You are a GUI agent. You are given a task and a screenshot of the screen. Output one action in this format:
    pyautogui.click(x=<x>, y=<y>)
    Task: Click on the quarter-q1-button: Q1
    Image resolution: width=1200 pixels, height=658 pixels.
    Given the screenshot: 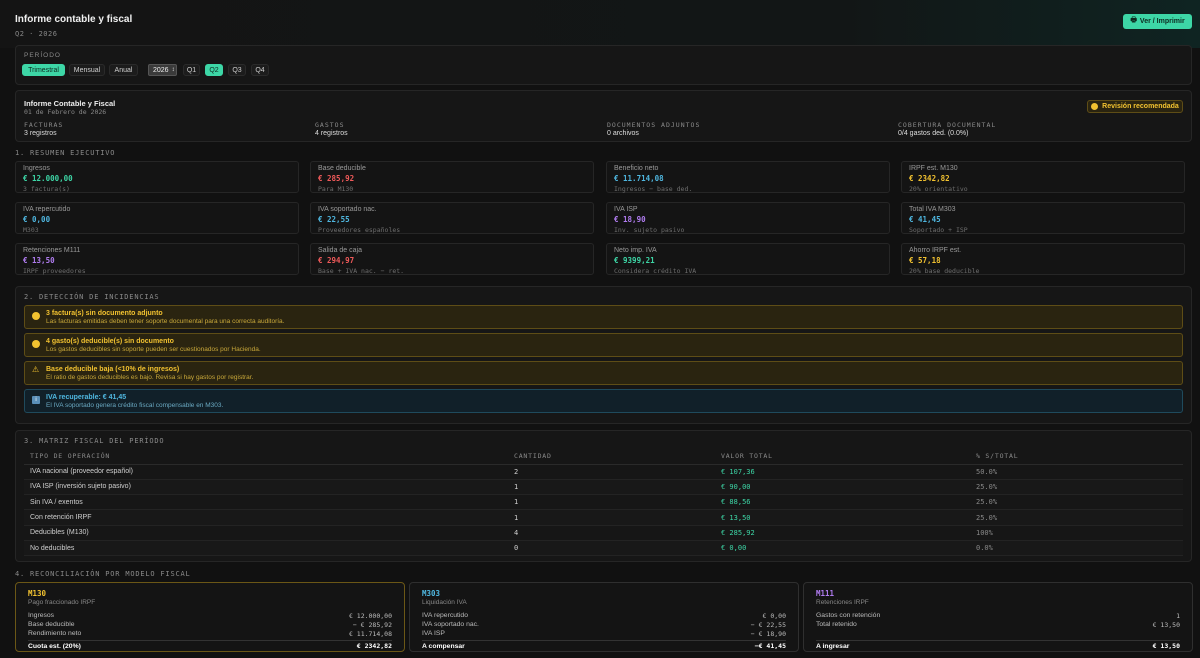 What is the action you would take?
    pyautogui.click(x=191, y=70)
    